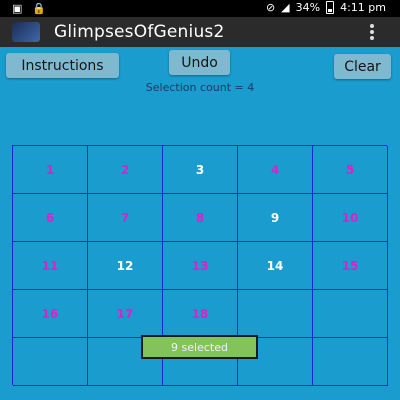 Image resolution: width=400 pixels, height=400 pixels. What do you see at coordinates (26, 32) in the screenshot?
I see `app-logo-icon` at bounding box center [26, 32].